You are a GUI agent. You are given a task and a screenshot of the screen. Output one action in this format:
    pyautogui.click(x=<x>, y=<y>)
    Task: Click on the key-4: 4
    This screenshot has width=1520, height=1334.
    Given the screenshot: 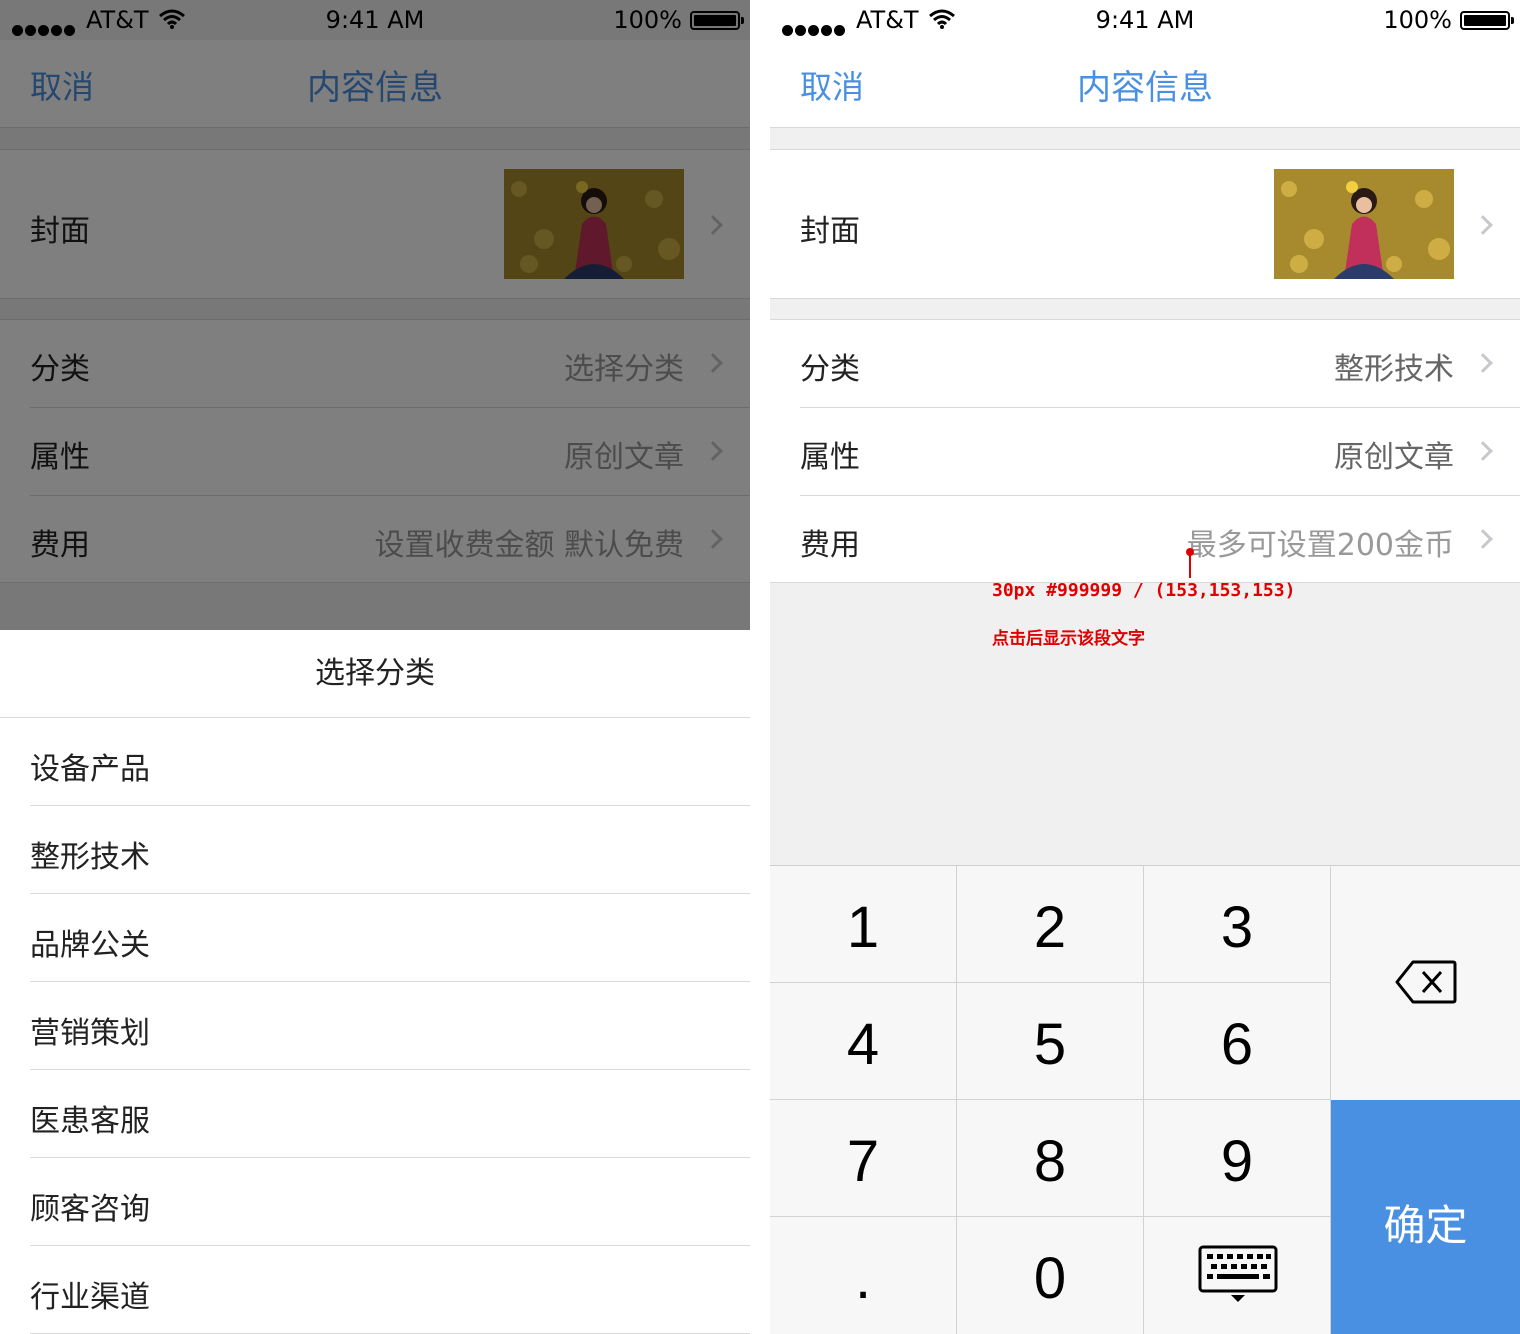 What is the action you would take?
    pyautogui.click(x=863, y=1041)
    